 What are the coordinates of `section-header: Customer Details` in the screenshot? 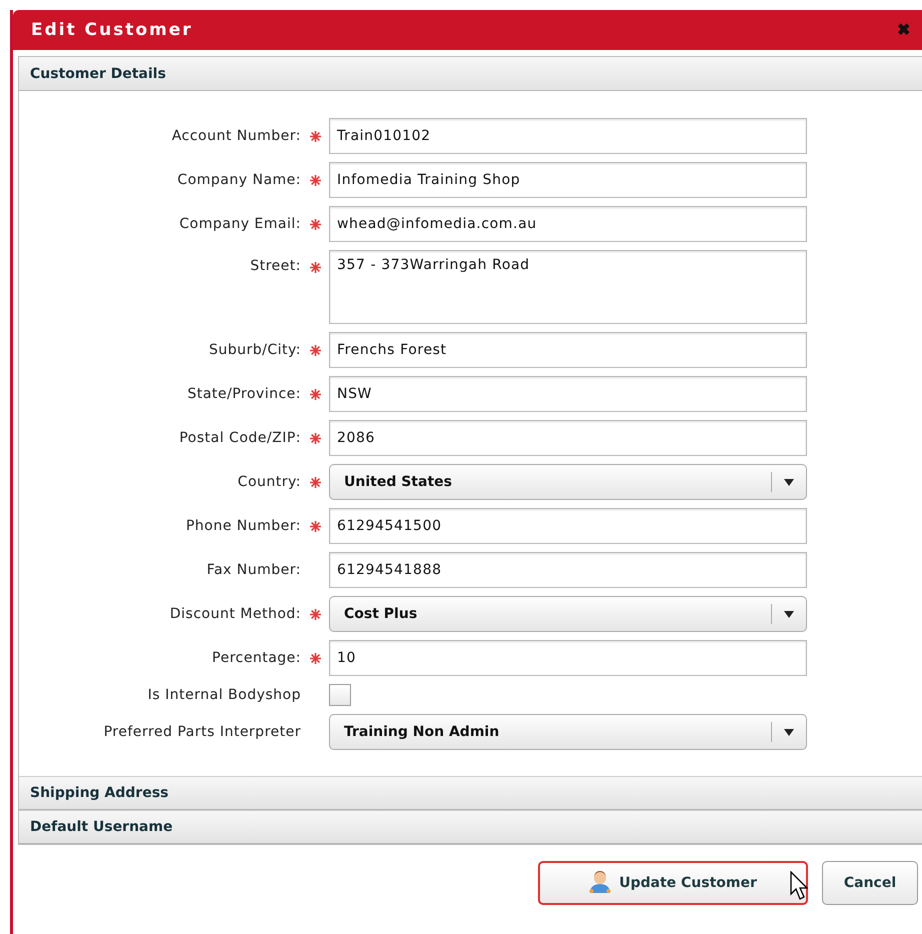 It's located at (470, 74).